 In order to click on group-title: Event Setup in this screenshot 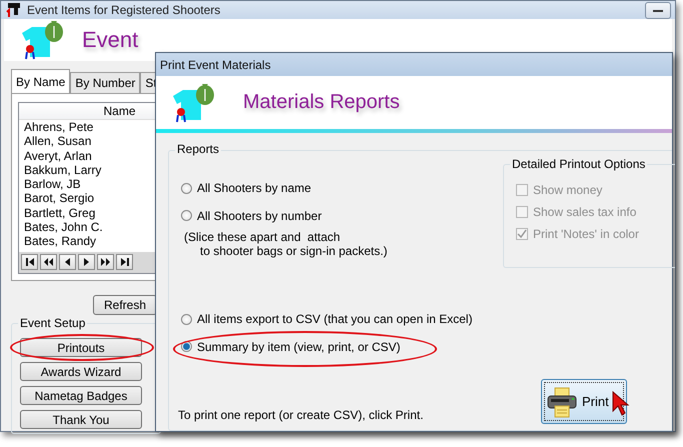, I will do `click(53, 323)`.